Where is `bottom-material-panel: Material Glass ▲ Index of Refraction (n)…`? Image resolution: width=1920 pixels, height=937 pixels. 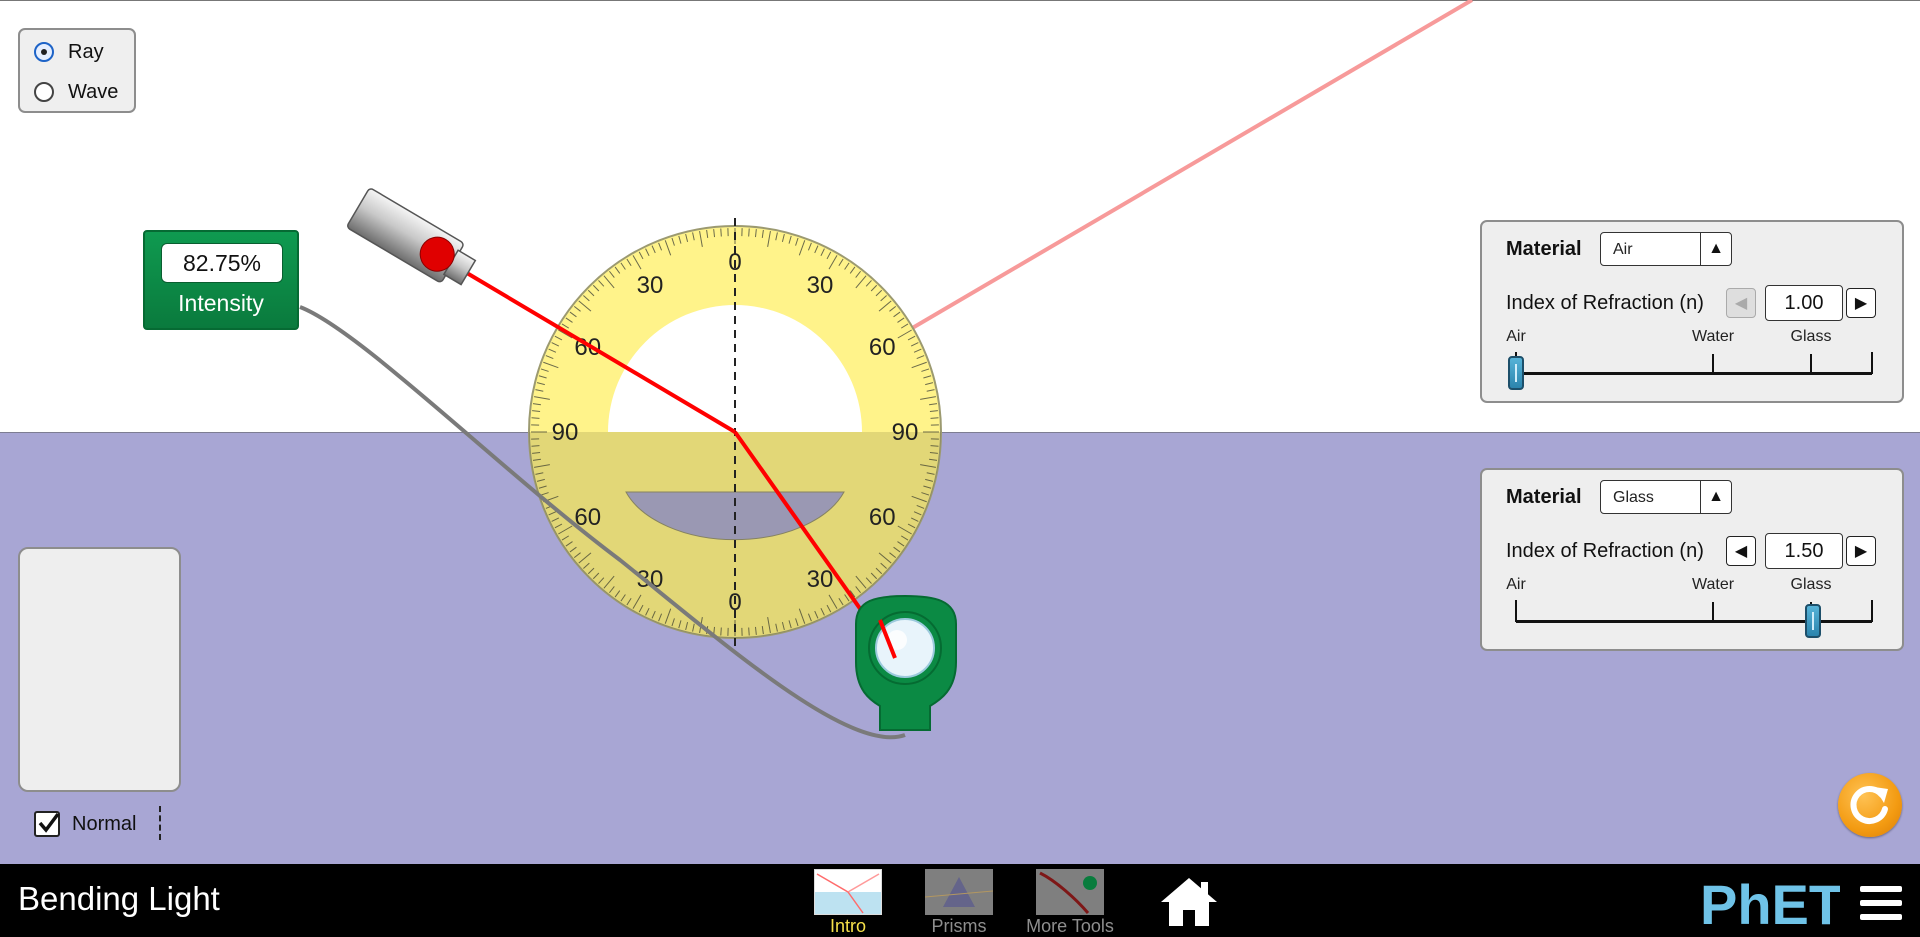
bottom-material-panel: Material Glass ▲ Index of Refraction (n)… is located at coordinates (1692, 559).